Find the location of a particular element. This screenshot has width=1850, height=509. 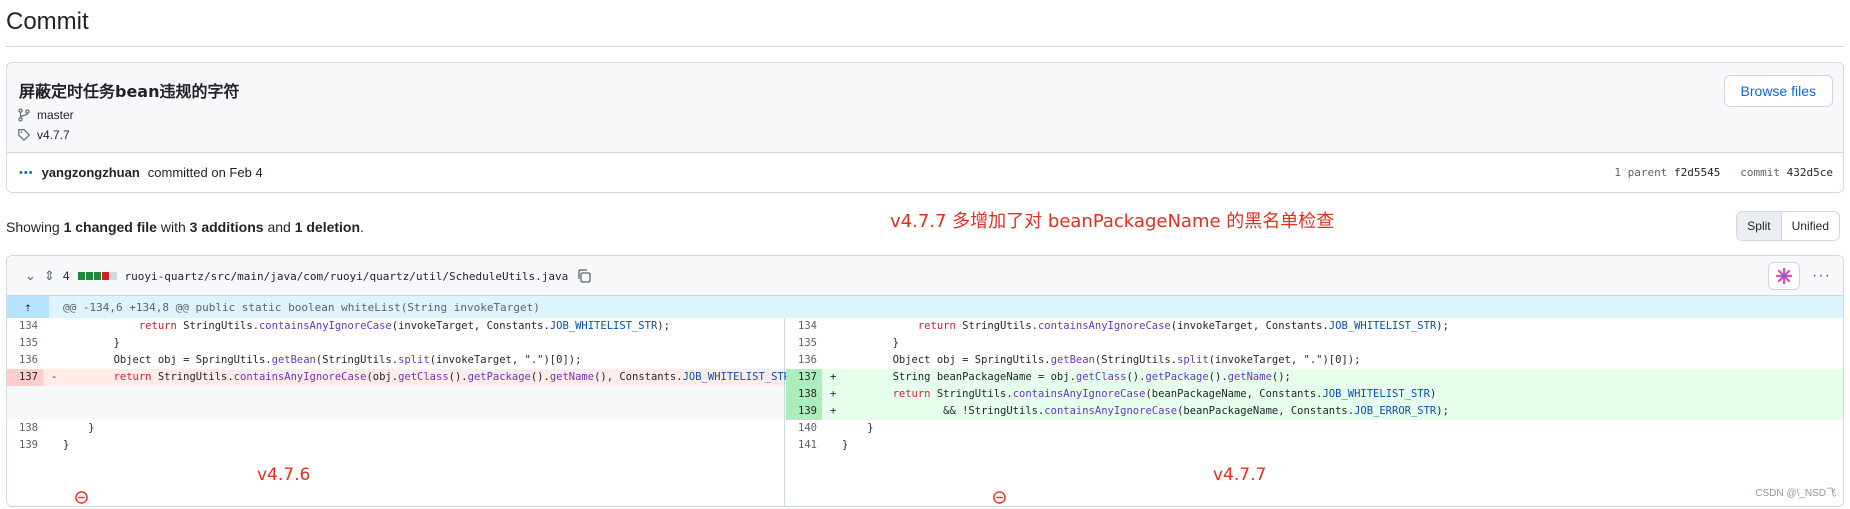

new-diff-line: 140 } is located at coordinates (1314, 428).